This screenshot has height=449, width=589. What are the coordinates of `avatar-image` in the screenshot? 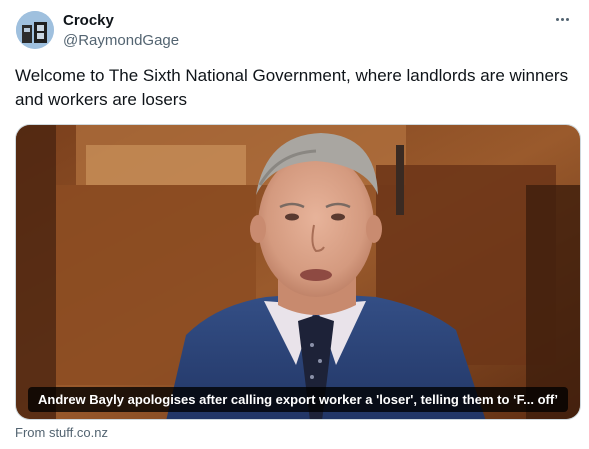 It's located at (35, 30).